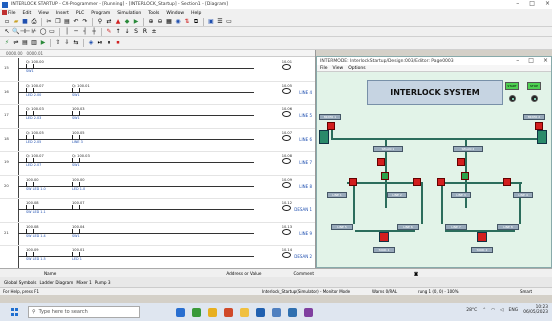 The image size is (552, 321). I want to click on ladder-contact: 100.08 SW LED 1.4, so click(36, 231).